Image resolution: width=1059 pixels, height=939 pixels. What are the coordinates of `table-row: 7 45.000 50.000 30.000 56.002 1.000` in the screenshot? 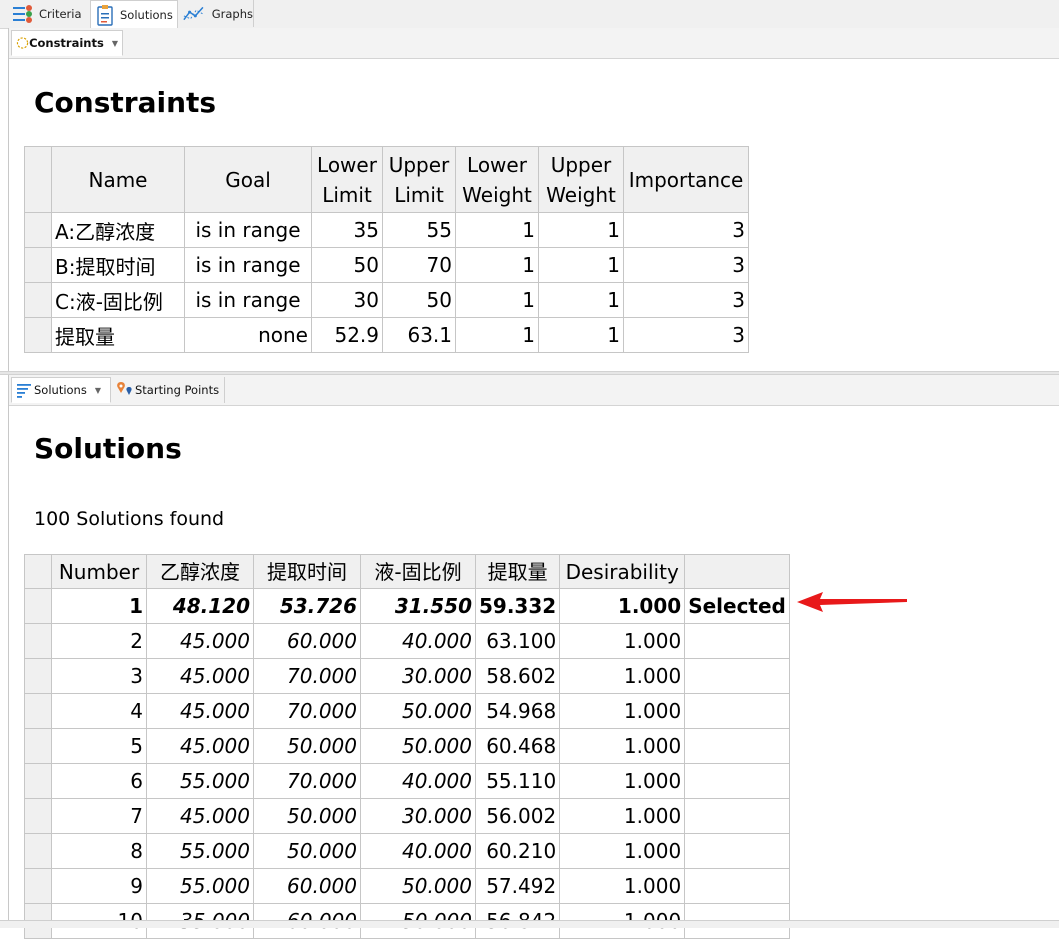 It's located at (407, 816).